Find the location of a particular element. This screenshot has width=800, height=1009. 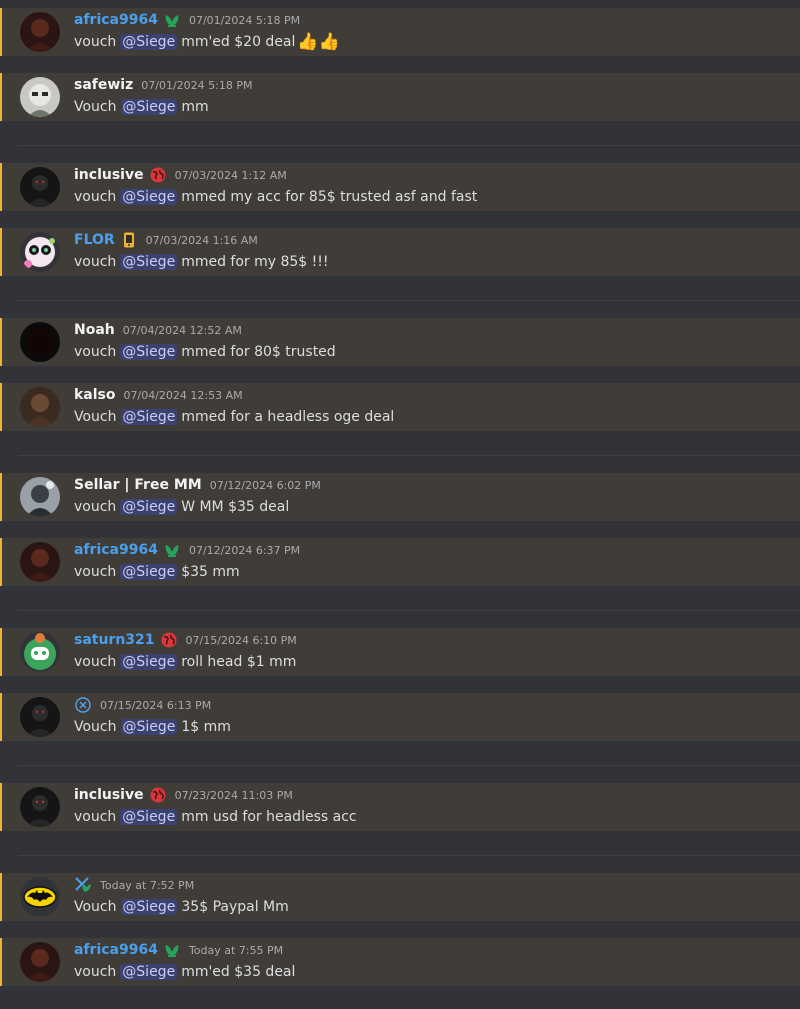

message-header: Today at 7:52 PM is located at coordinates (134, 885).